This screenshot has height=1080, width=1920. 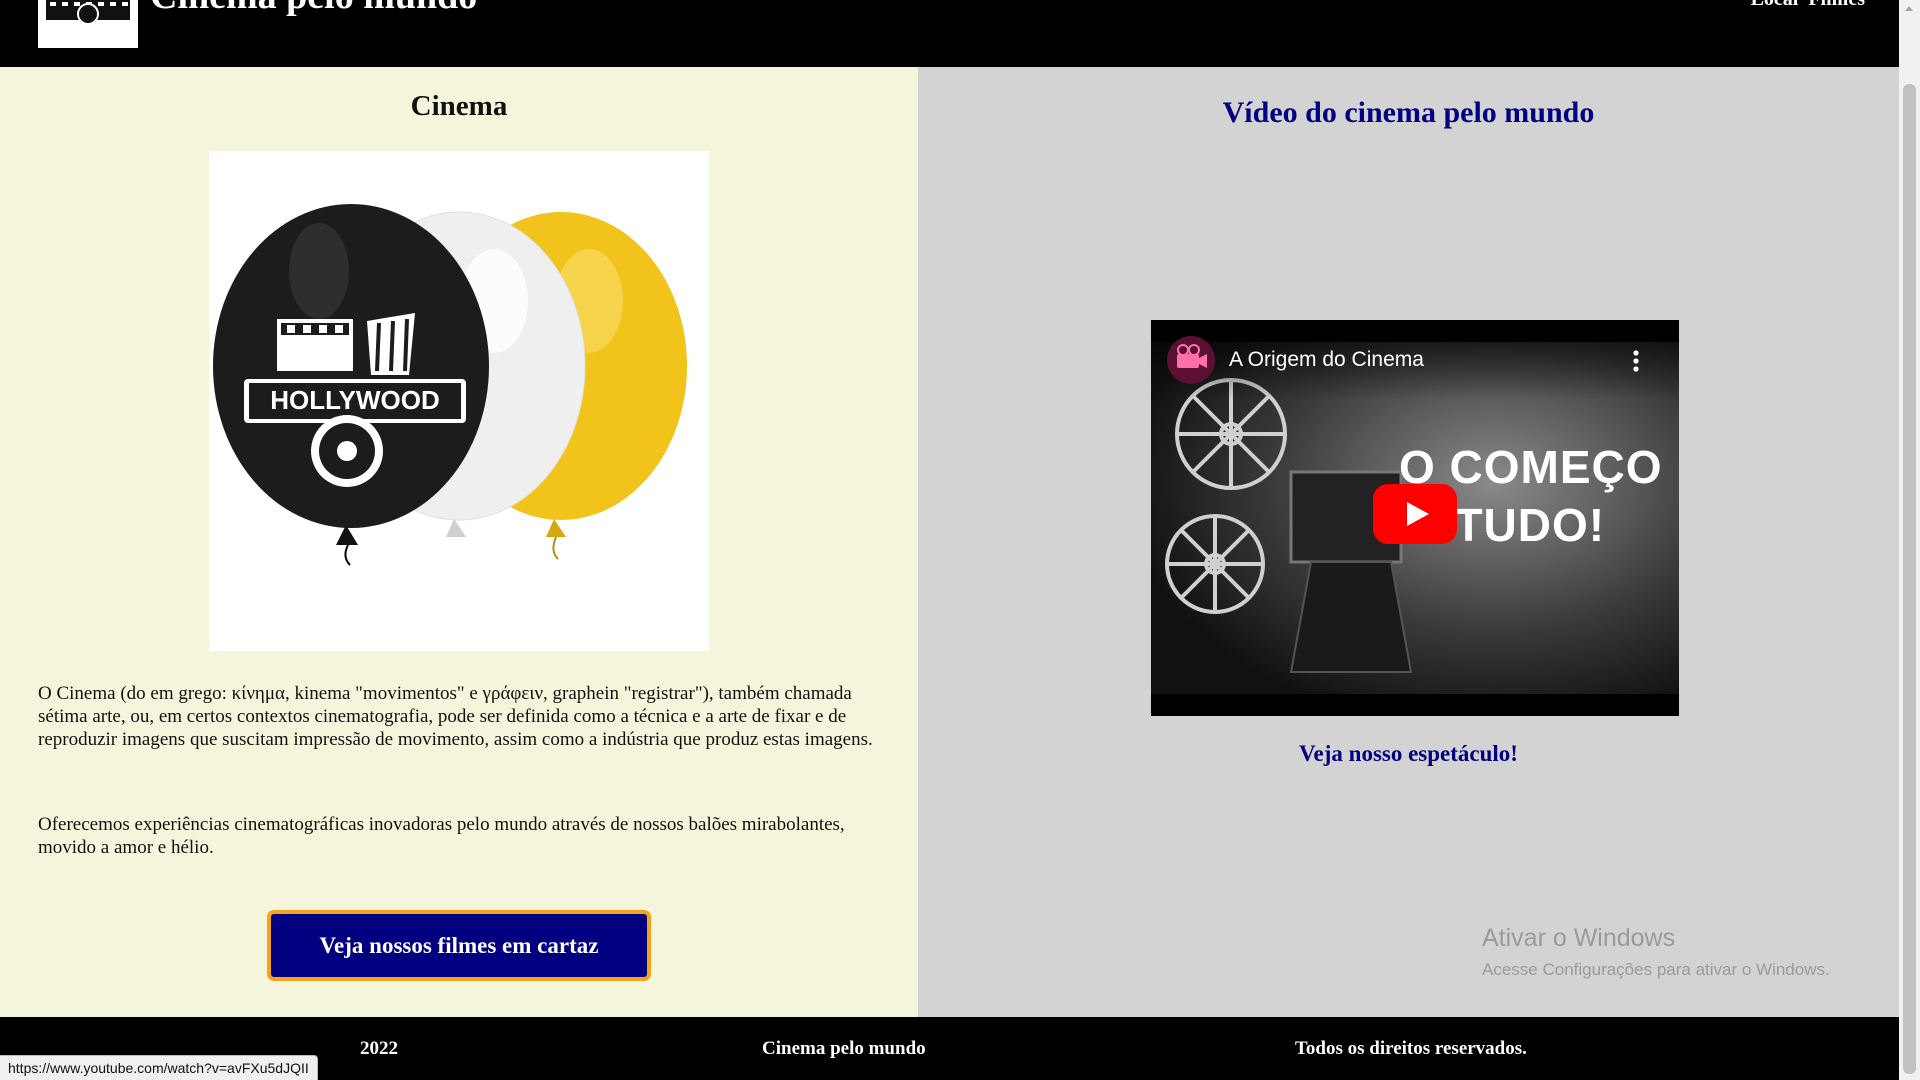 What do you see at coordinates (1579, 938) in the screenshot?
I see `windows-activation-title: Ativar o Windows` at bounding box center [1579, 938].